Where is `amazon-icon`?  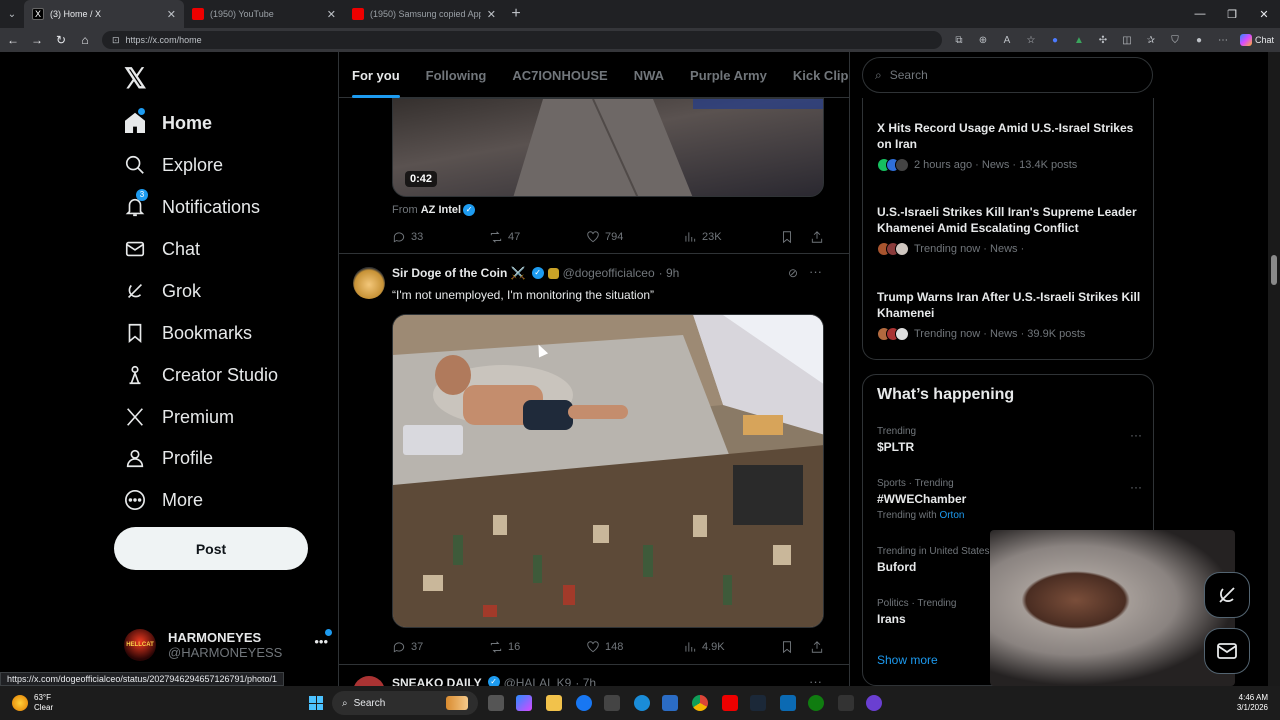
amazon-icon is located at coordinates (612, 703).